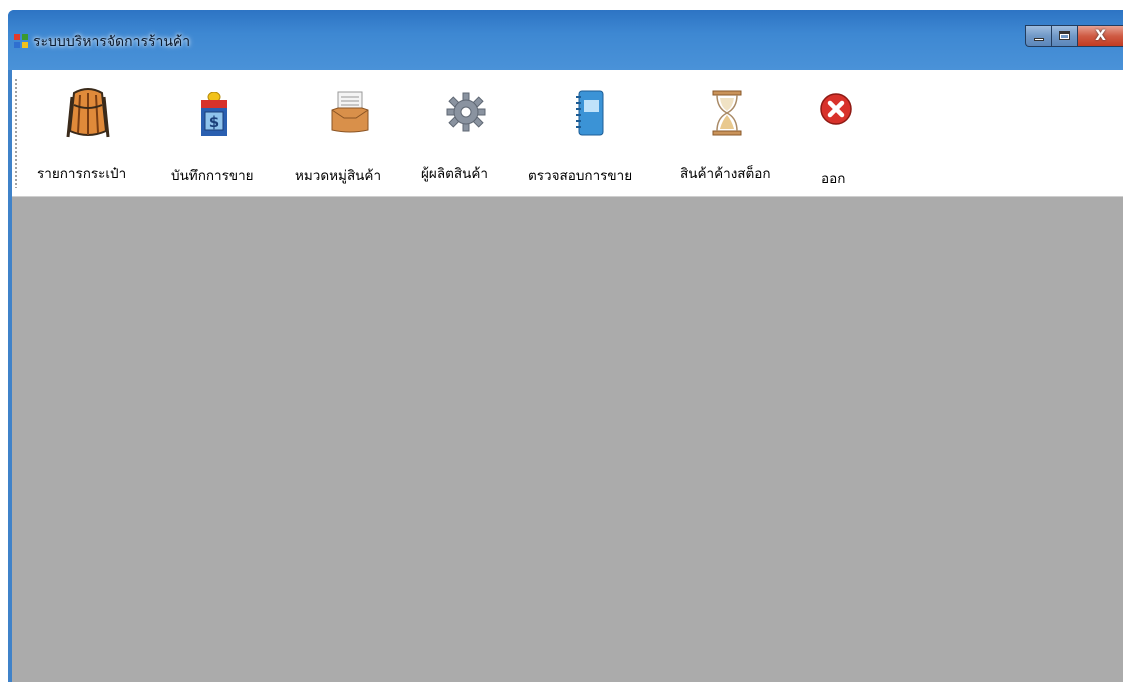  I want to click on toolbar-button-bag-list: รายการกระเป๋า, so click(84, 133).